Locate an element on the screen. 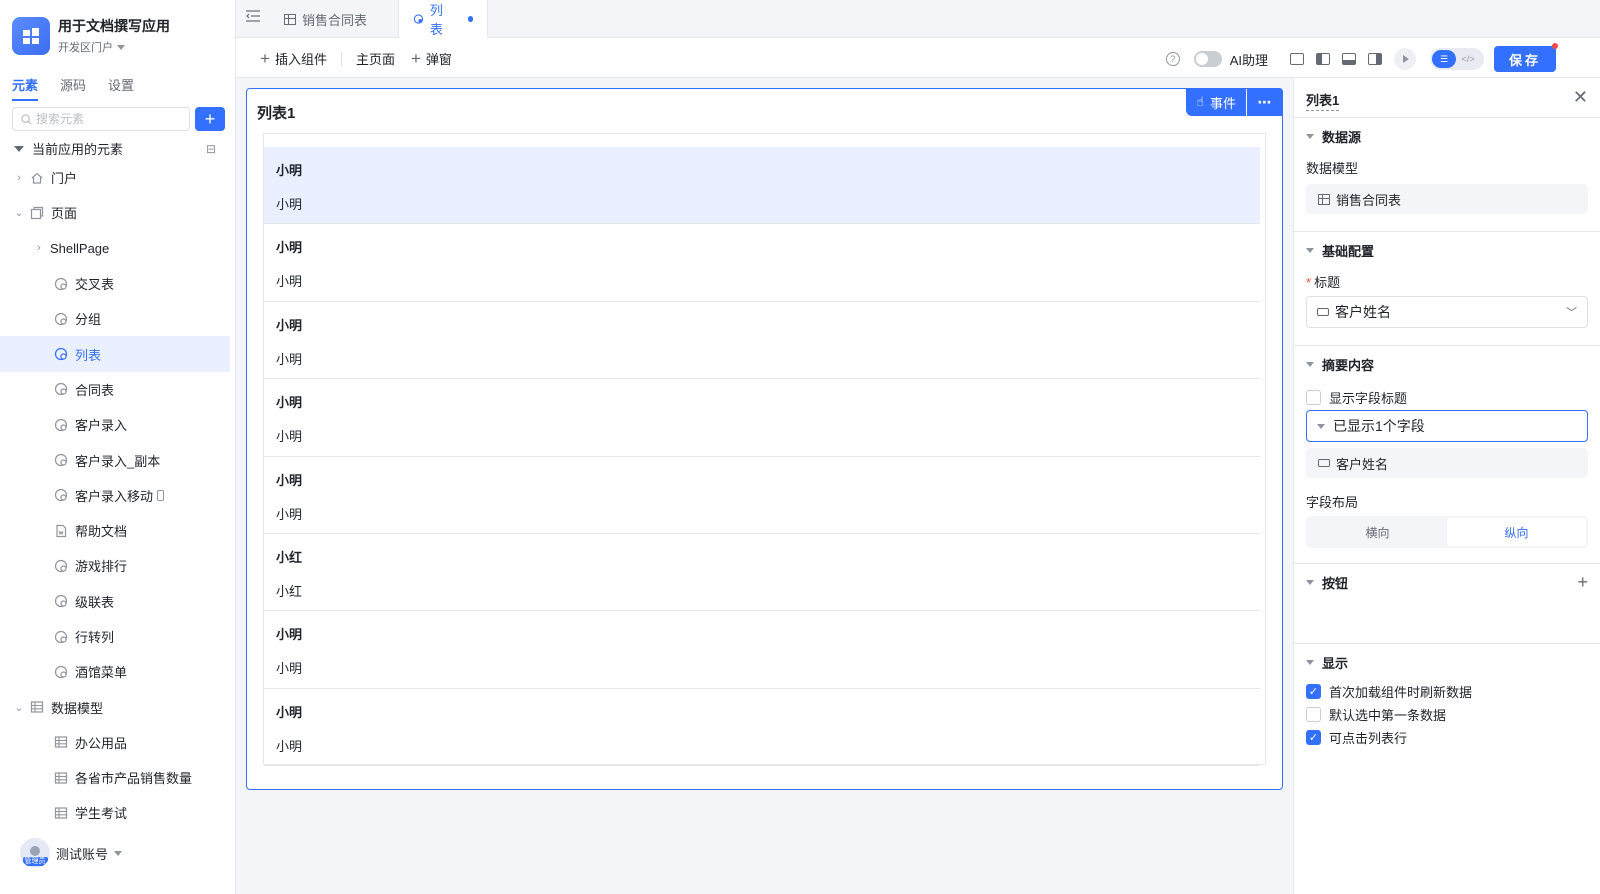 The width and height of the screenshot is (1600, 894). app-logo-icon is located at coordinates (31, 36).